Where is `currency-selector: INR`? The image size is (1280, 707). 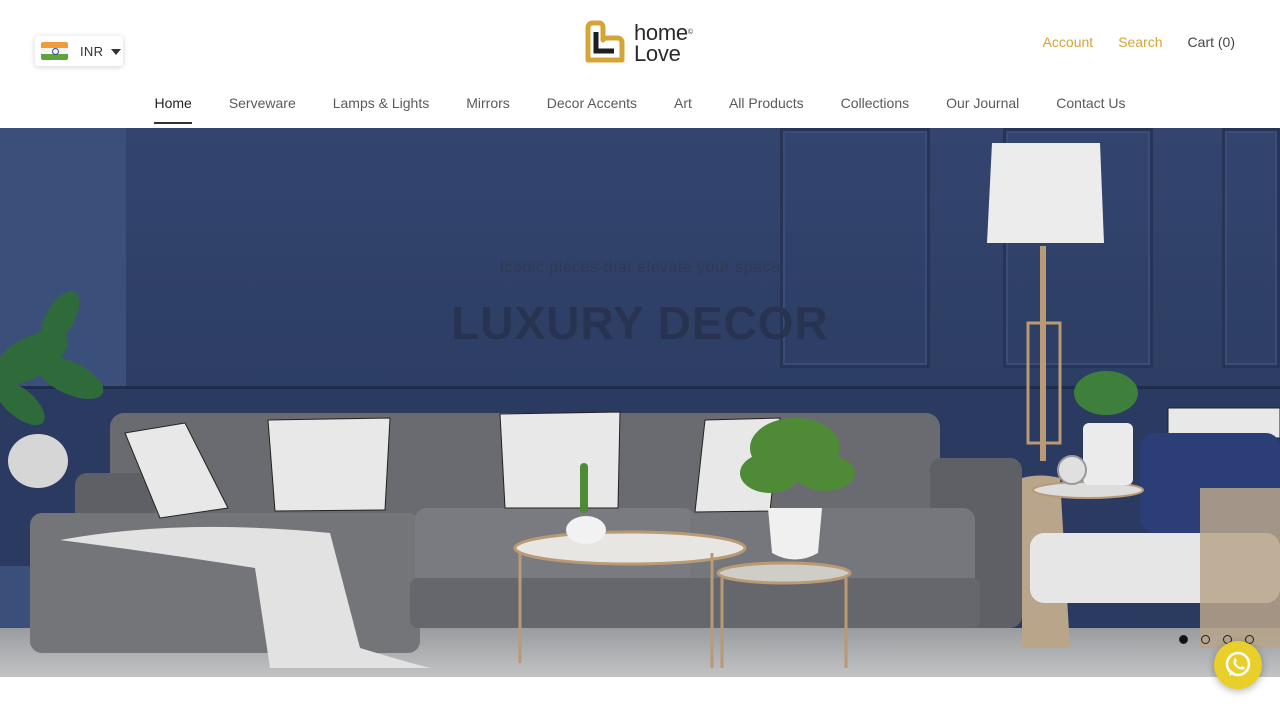
currency-selector: INR is located at coordinates (79, 51).